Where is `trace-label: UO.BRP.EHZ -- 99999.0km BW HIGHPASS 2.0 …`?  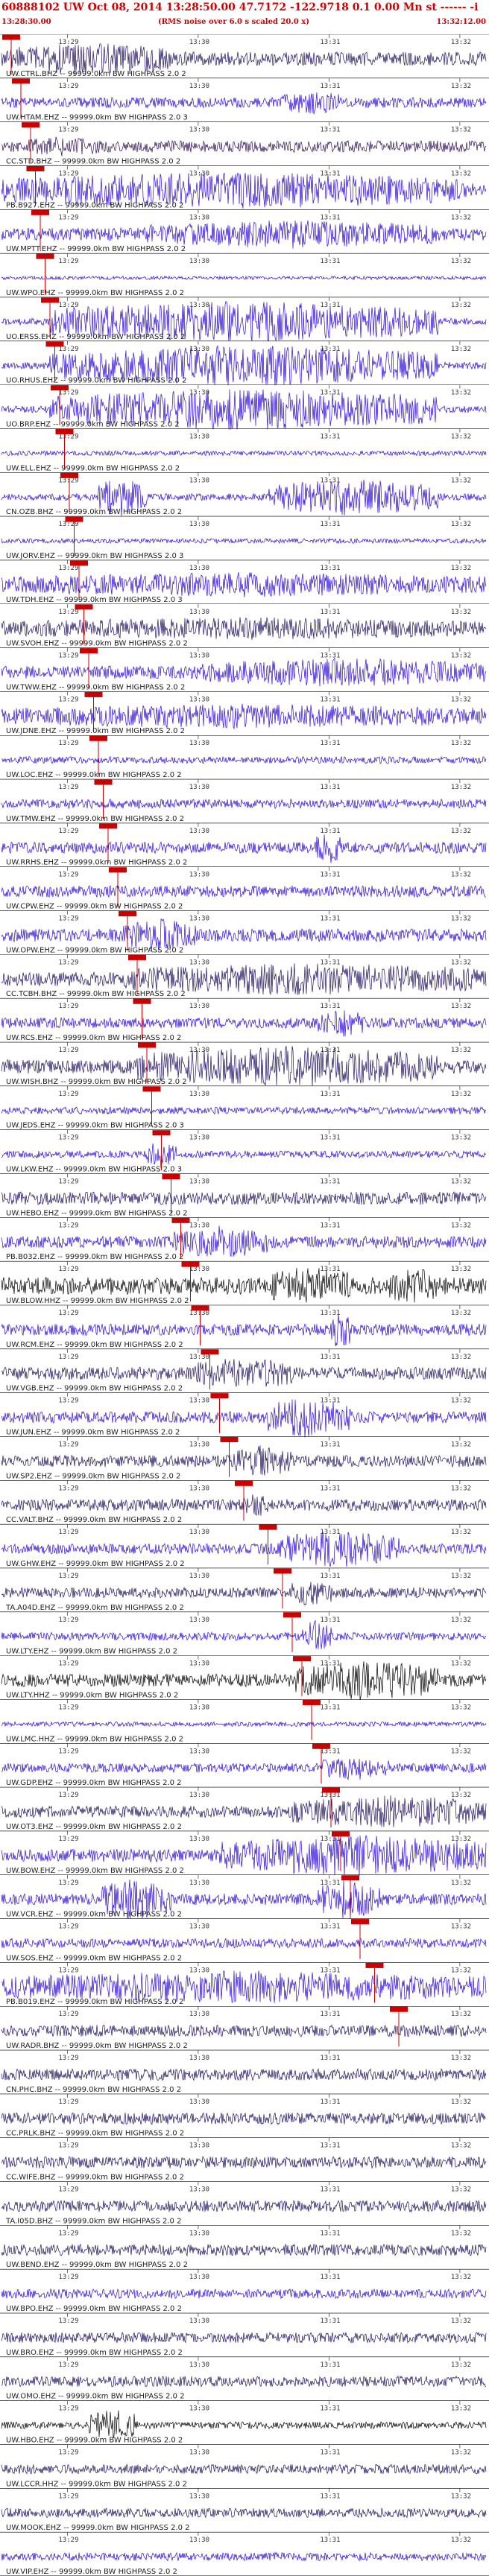 trace-label: UO.BRP.EHZ -- 99999.0km BW HIGHPASS 2.0 … is located at coordinates (93, 424).